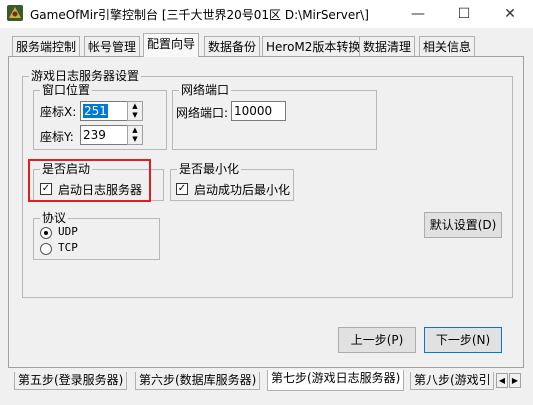 Image resolution: width=533 pixels, height=405 pixels. Describe the element at coordinates (58, 112) in the screenshot. I see `x-coord-label: 座标X:` at that location.